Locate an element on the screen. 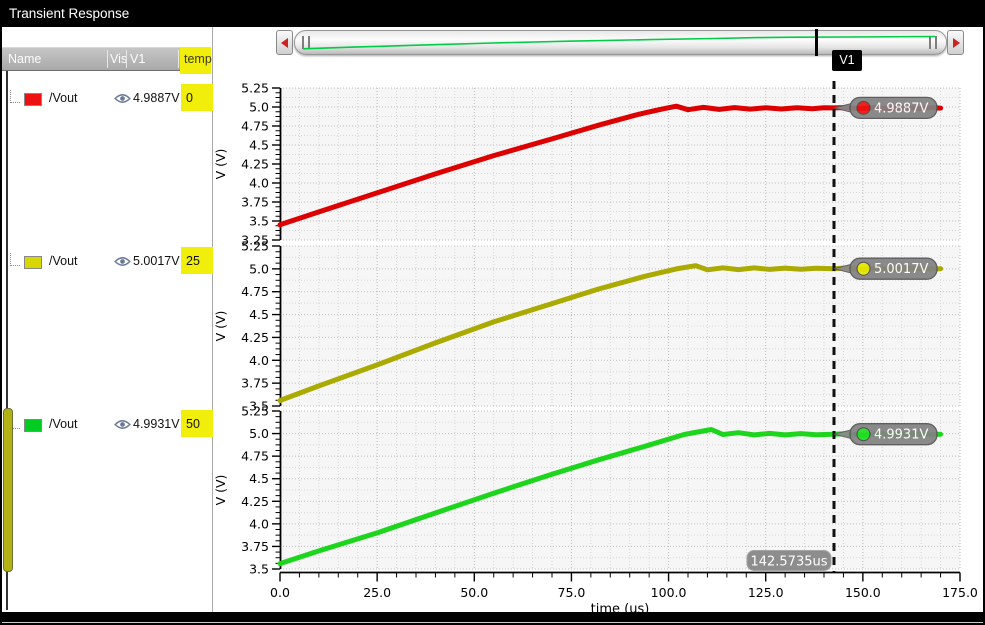 Image resolution: width=985 pixels, height=625 pixels. svg-text: 75.0 is located at coordinates (572, 592).